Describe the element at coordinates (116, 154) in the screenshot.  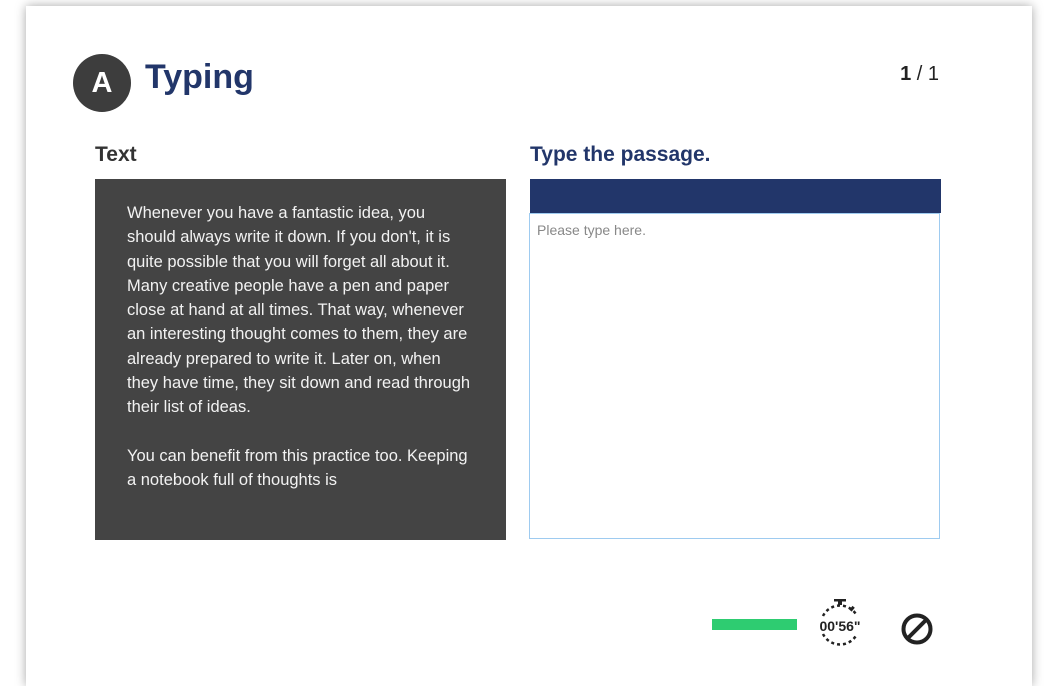
I see `text-heading: Text` at that location.